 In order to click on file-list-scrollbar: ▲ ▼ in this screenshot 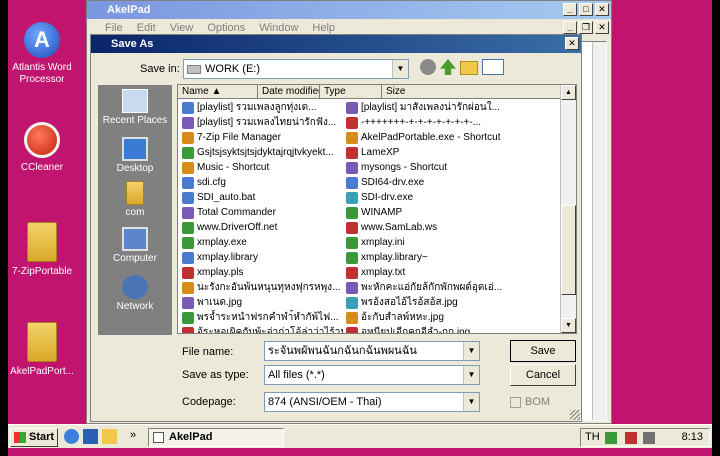, I will do `click(568, 209)`.